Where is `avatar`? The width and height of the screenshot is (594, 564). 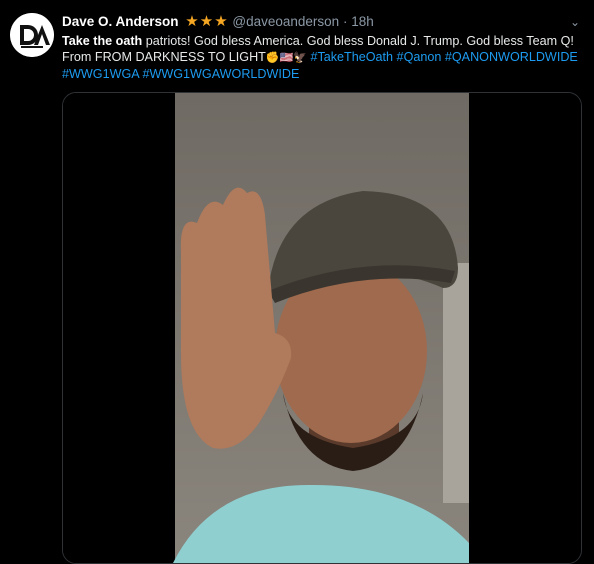 avatar is located at coordinates (32, 35).